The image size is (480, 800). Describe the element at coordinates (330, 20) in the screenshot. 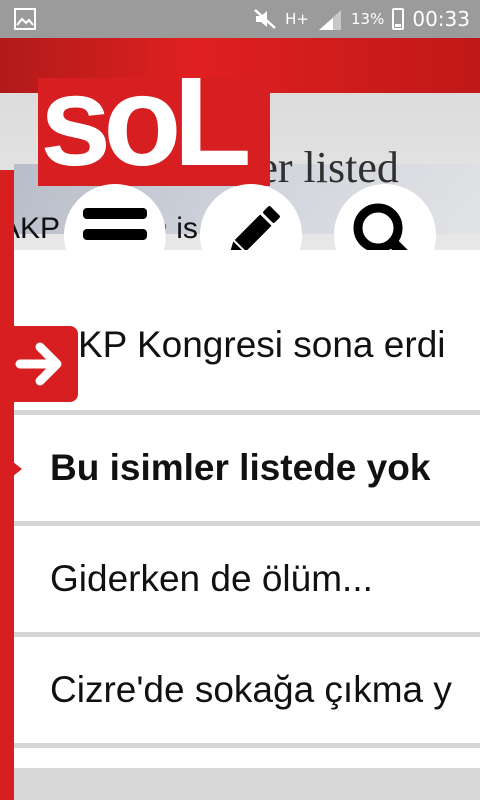

I see `signal-icon` at that location.